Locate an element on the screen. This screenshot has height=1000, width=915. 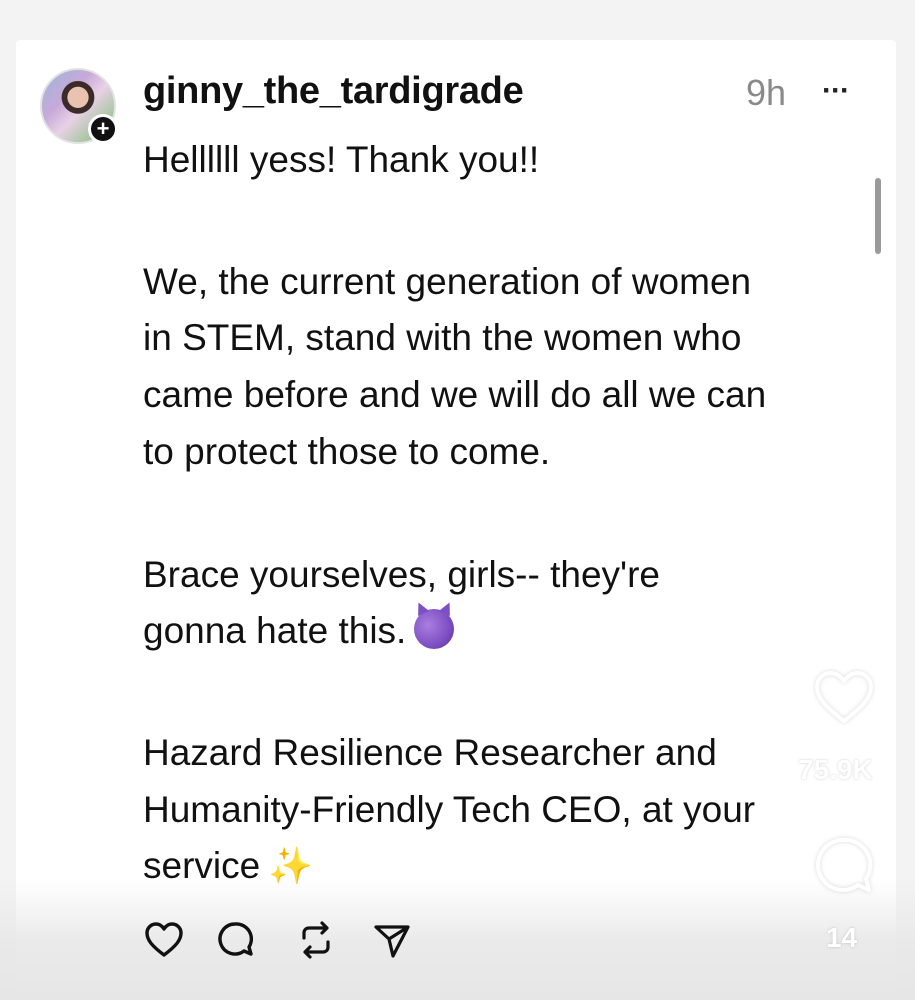
post-text-line: to protect those to come. is located at coordinates (347, 451).